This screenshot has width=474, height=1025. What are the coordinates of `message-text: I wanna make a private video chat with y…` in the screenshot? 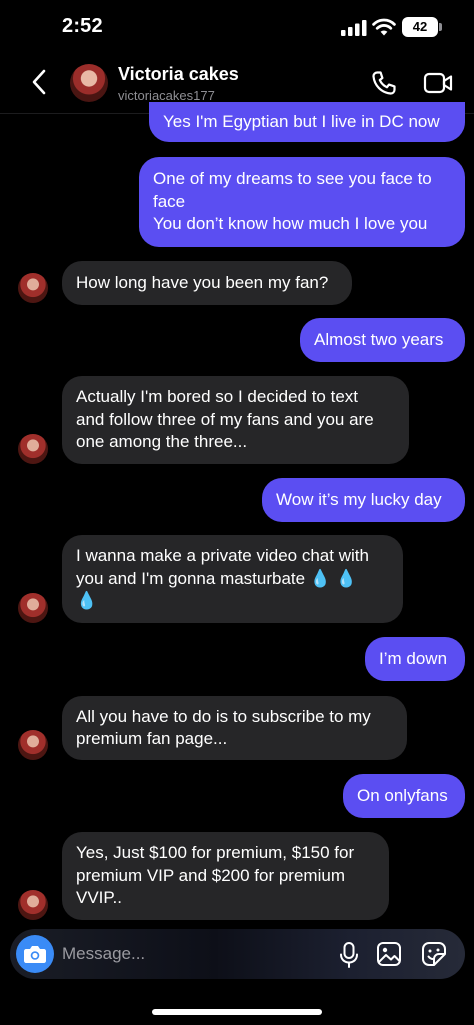 It's located at (222, 578).